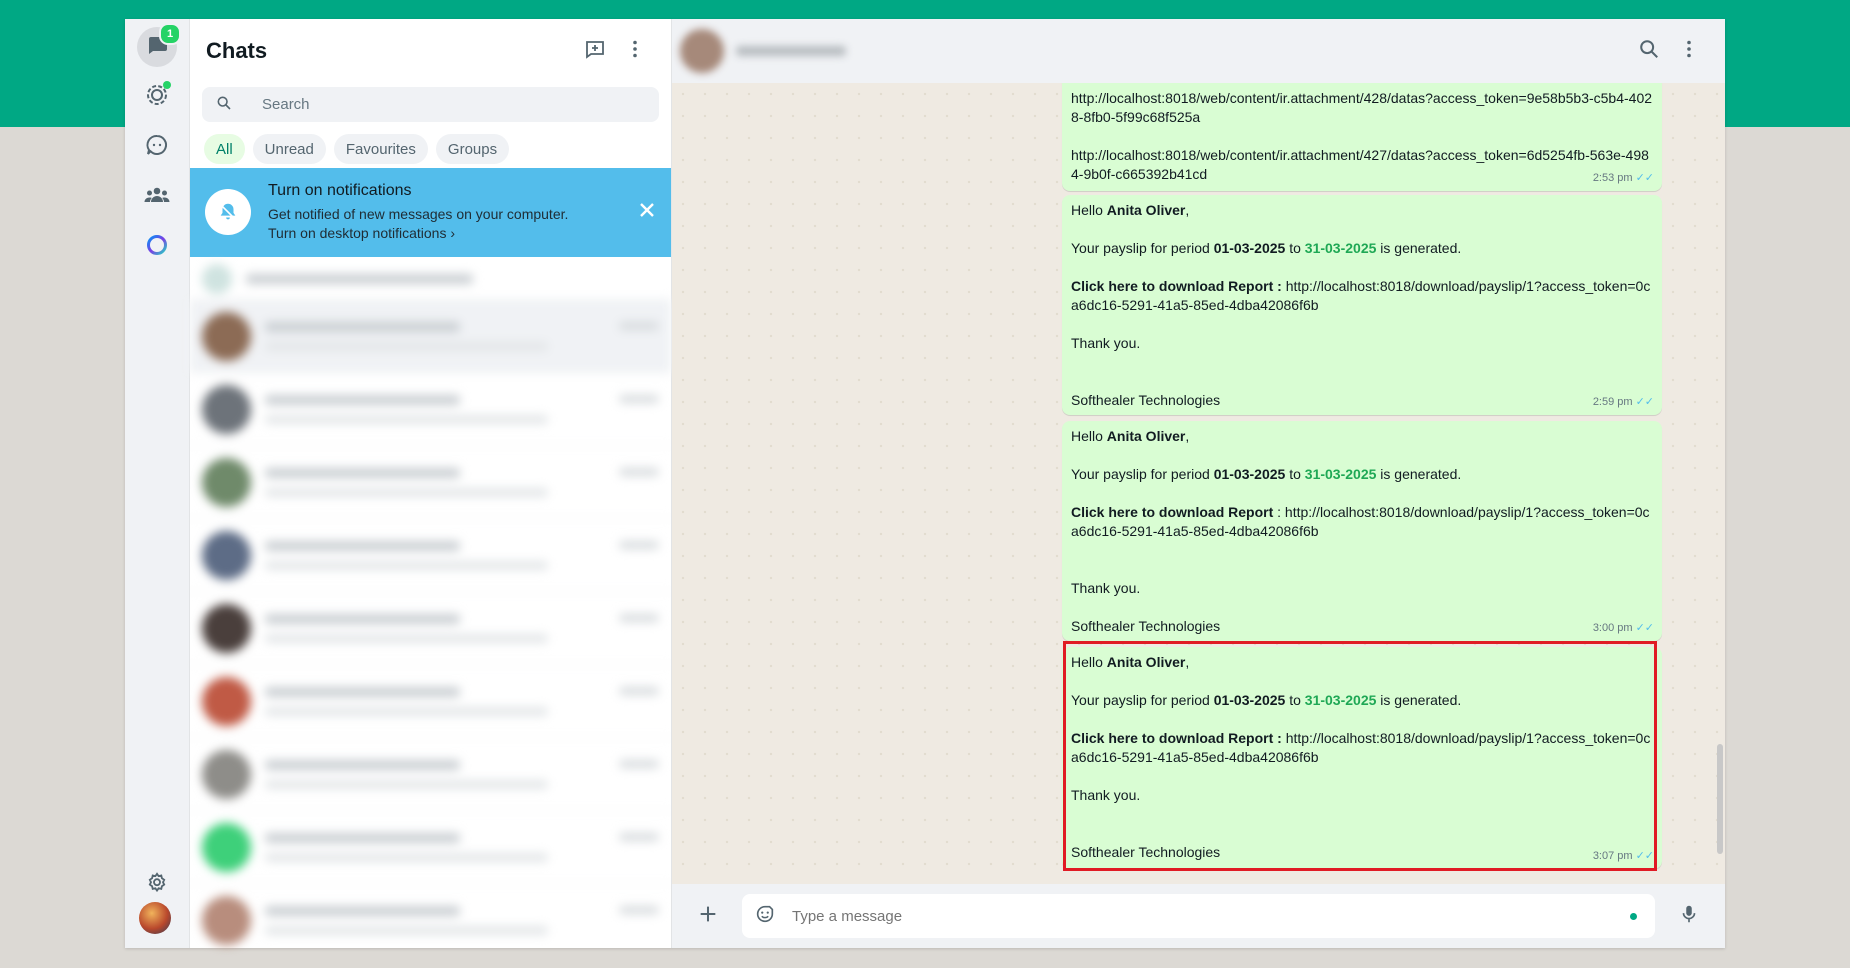  I want to click on kebab-menu-icon, so click(635, 51).